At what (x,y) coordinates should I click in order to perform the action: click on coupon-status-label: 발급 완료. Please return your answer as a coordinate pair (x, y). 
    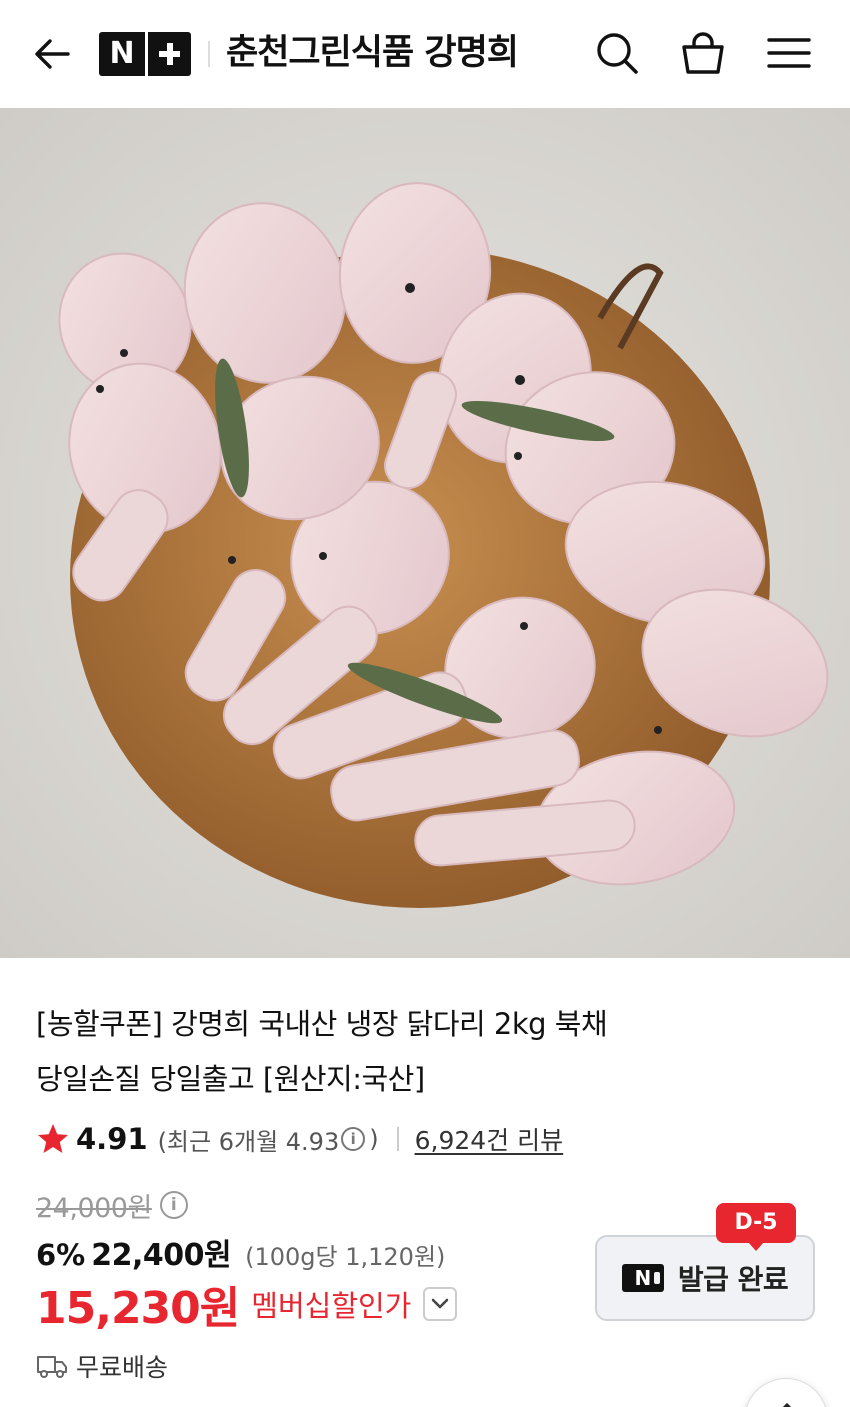
    Looking at the image, I should click on (733, 1279).